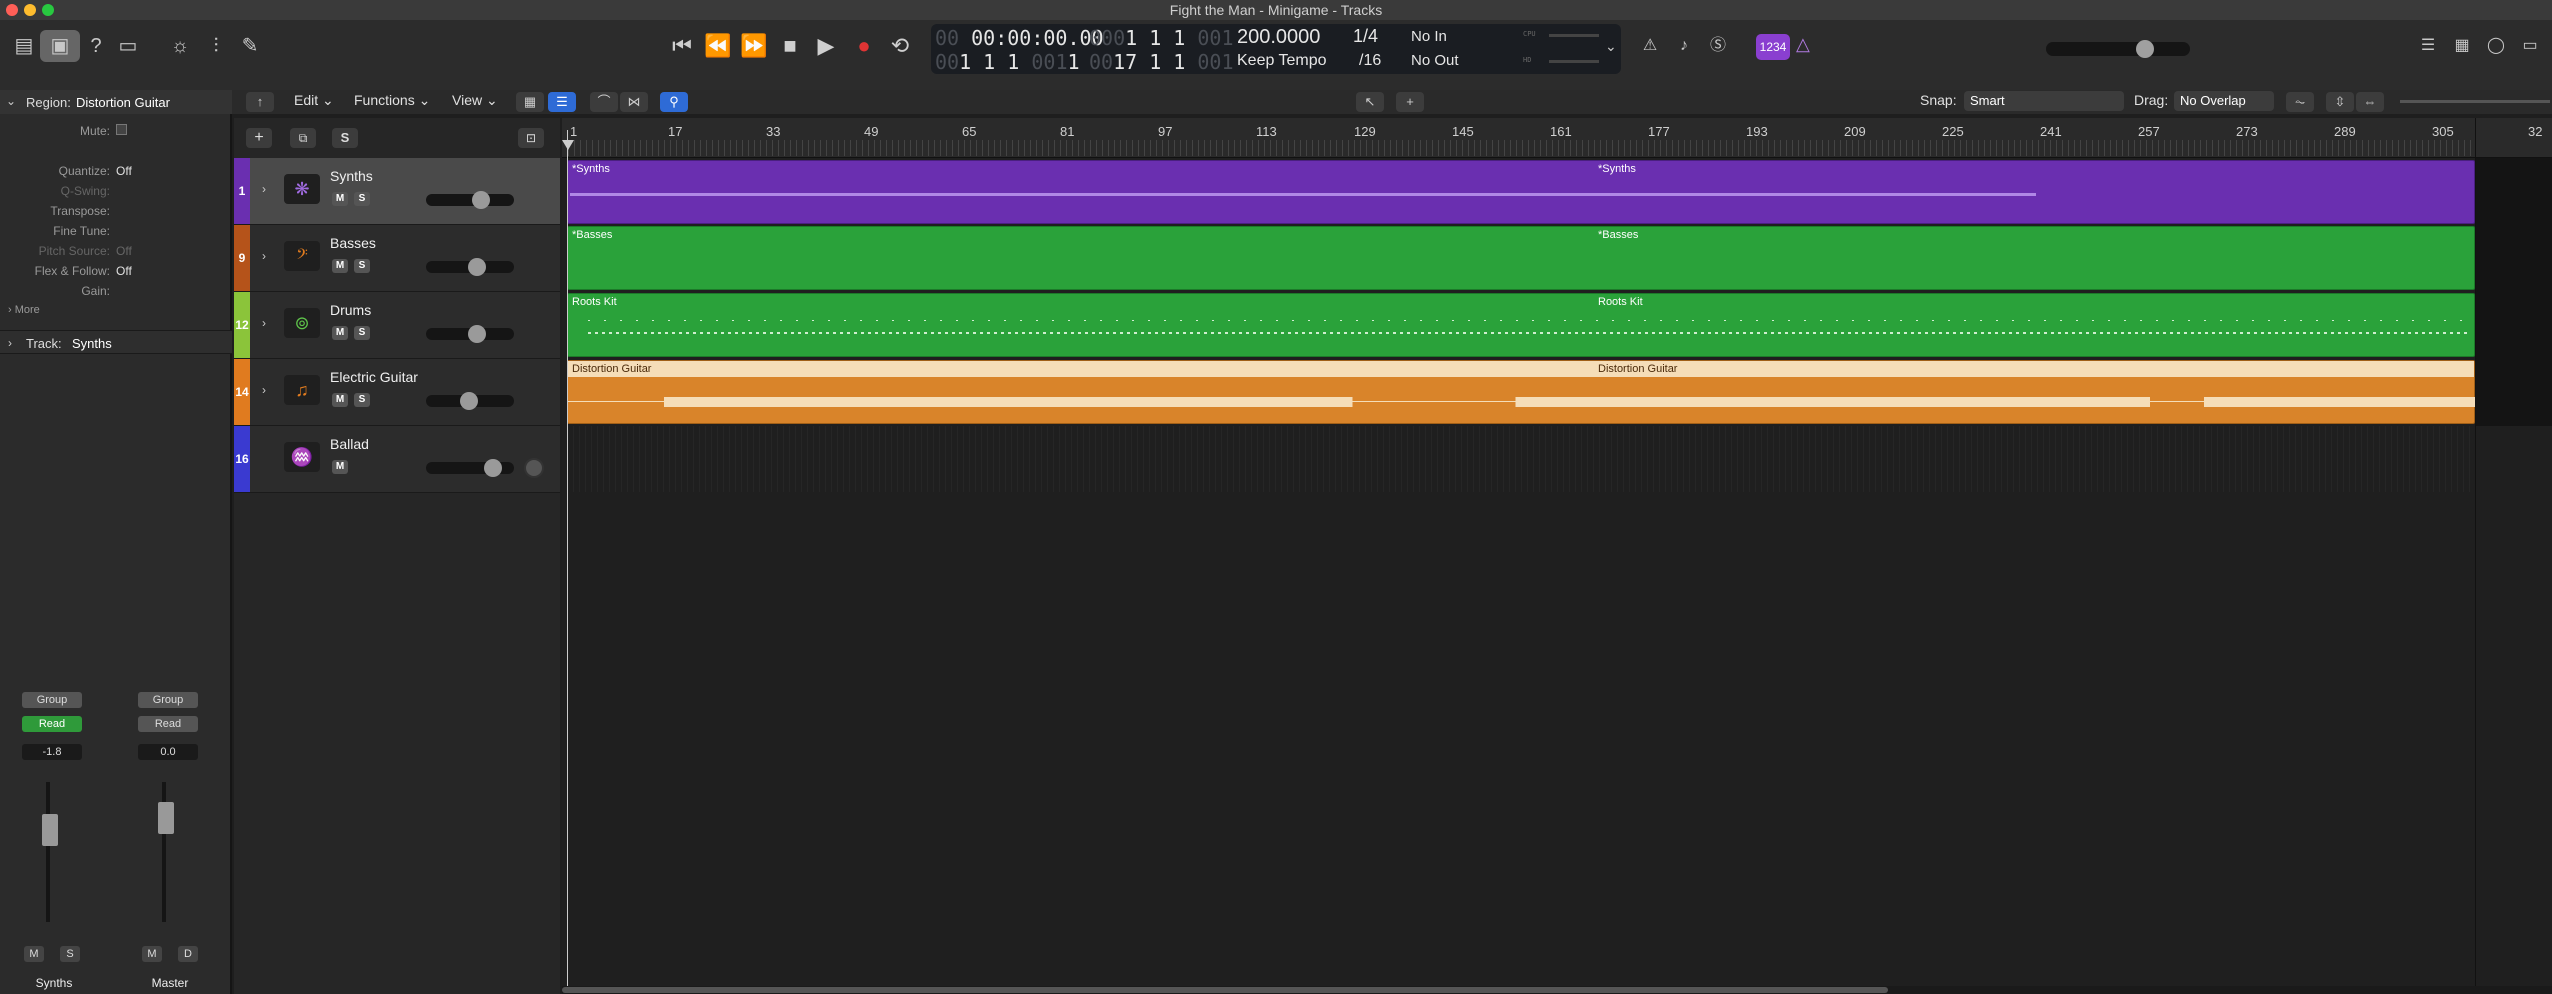 The image size is (2552, 994). What do you see at coordinates (530, 102) in the screenshot?
I see `grid-view-icon: ▦` at bounding box center [530, 102].